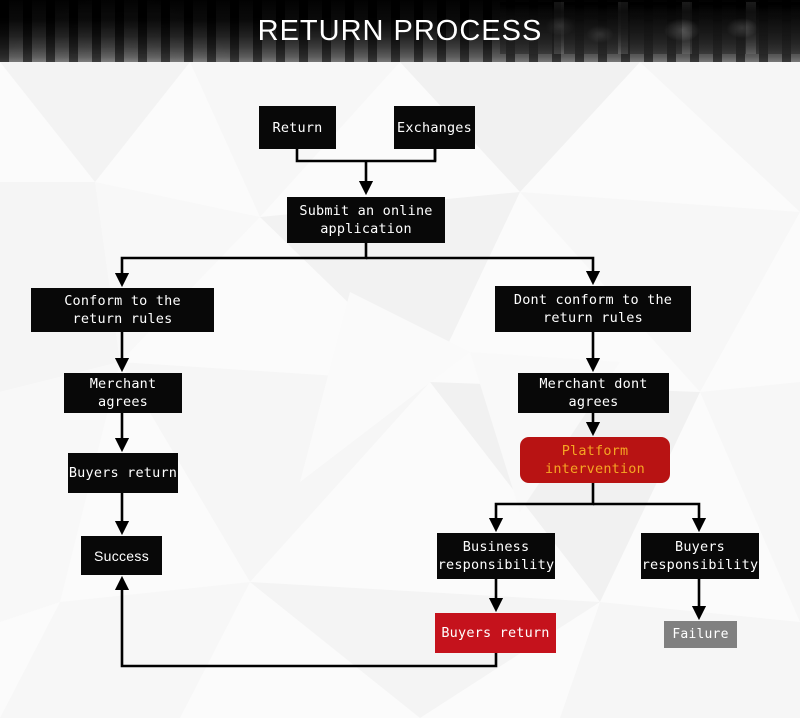 This screenshot has width=800, height=718. I want to click on page-header-banner: RETURN PROCESS, so click(400, 31).